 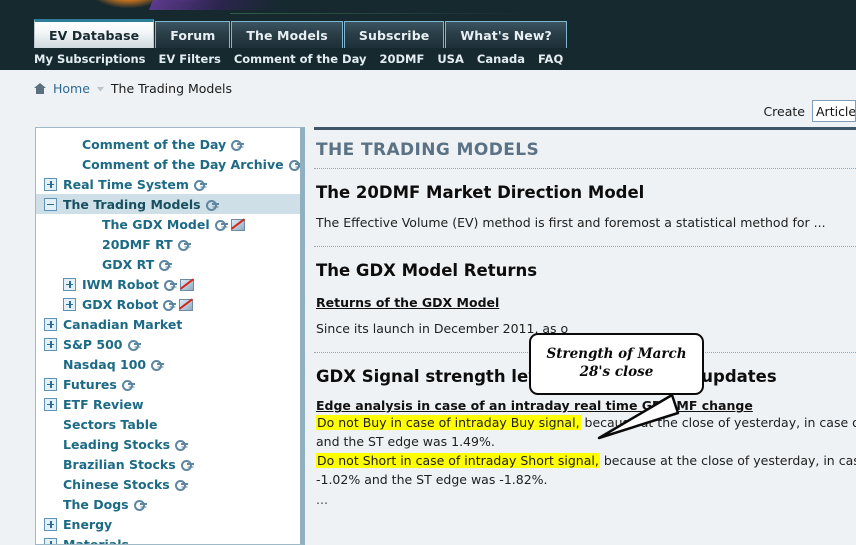 I want to click on subnav-item-ev-filters: EV Filters, so click(x=190, y=59).